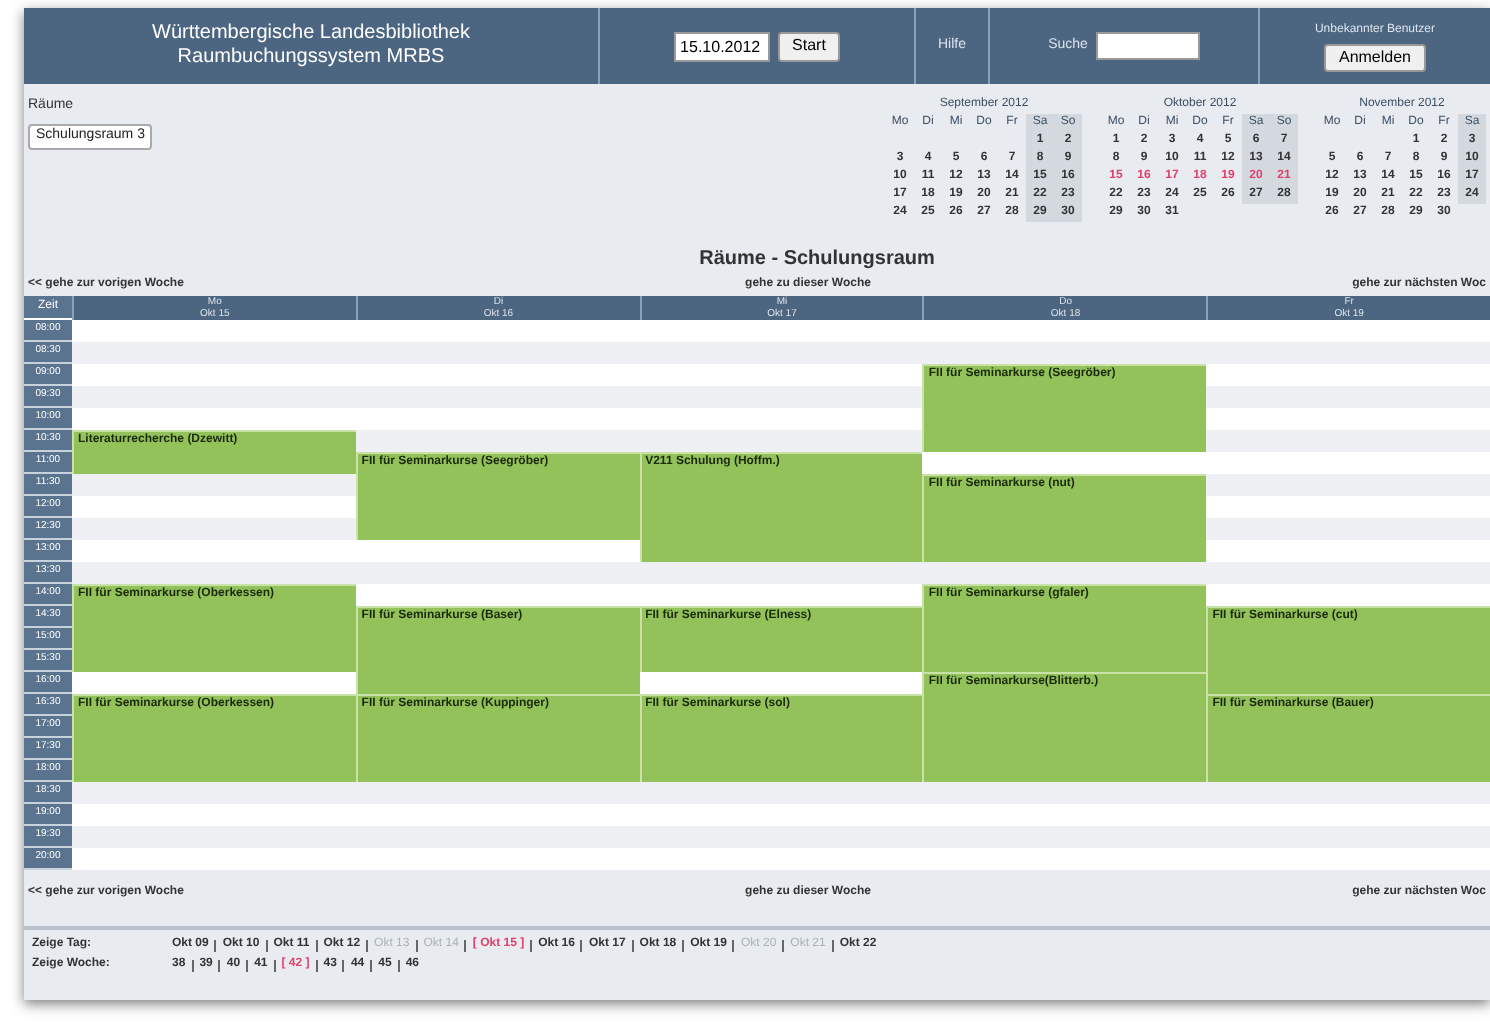  I want to click on login-button: Anmelden, so click(1375, 57).